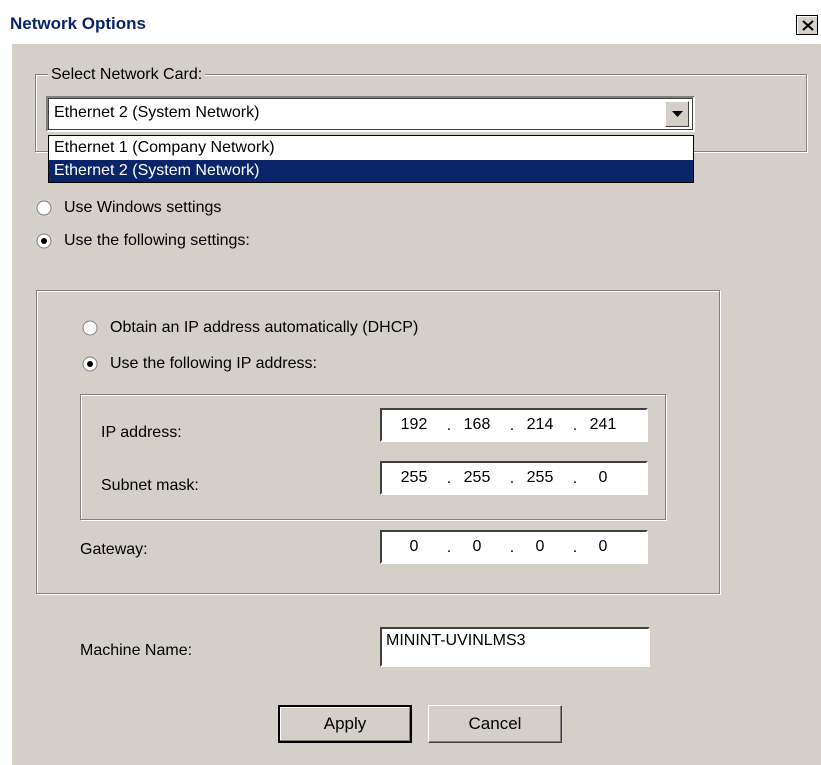  I want to click on ip-address-label: IP address:, so click(141, 432).